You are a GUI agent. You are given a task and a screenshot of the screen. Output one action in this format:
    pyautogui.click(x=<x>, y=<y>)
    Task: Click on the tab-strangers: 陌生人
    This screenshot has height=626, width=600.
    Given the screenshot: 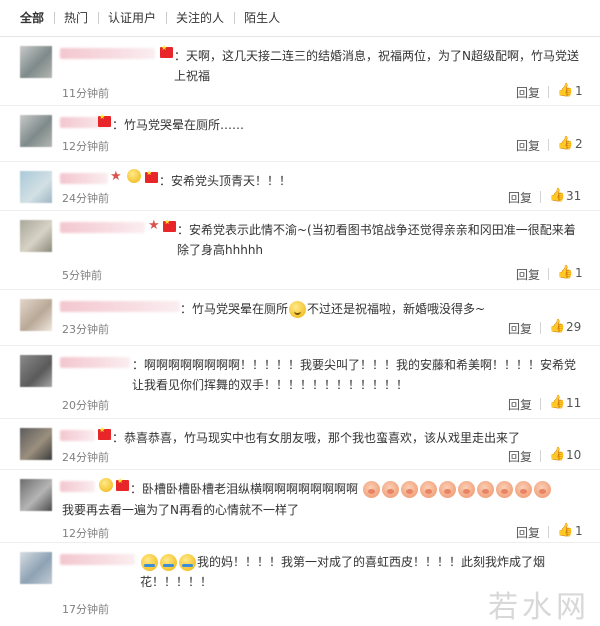 What is the action you would take?
    pyautogui.click(x=262, y=18)
    